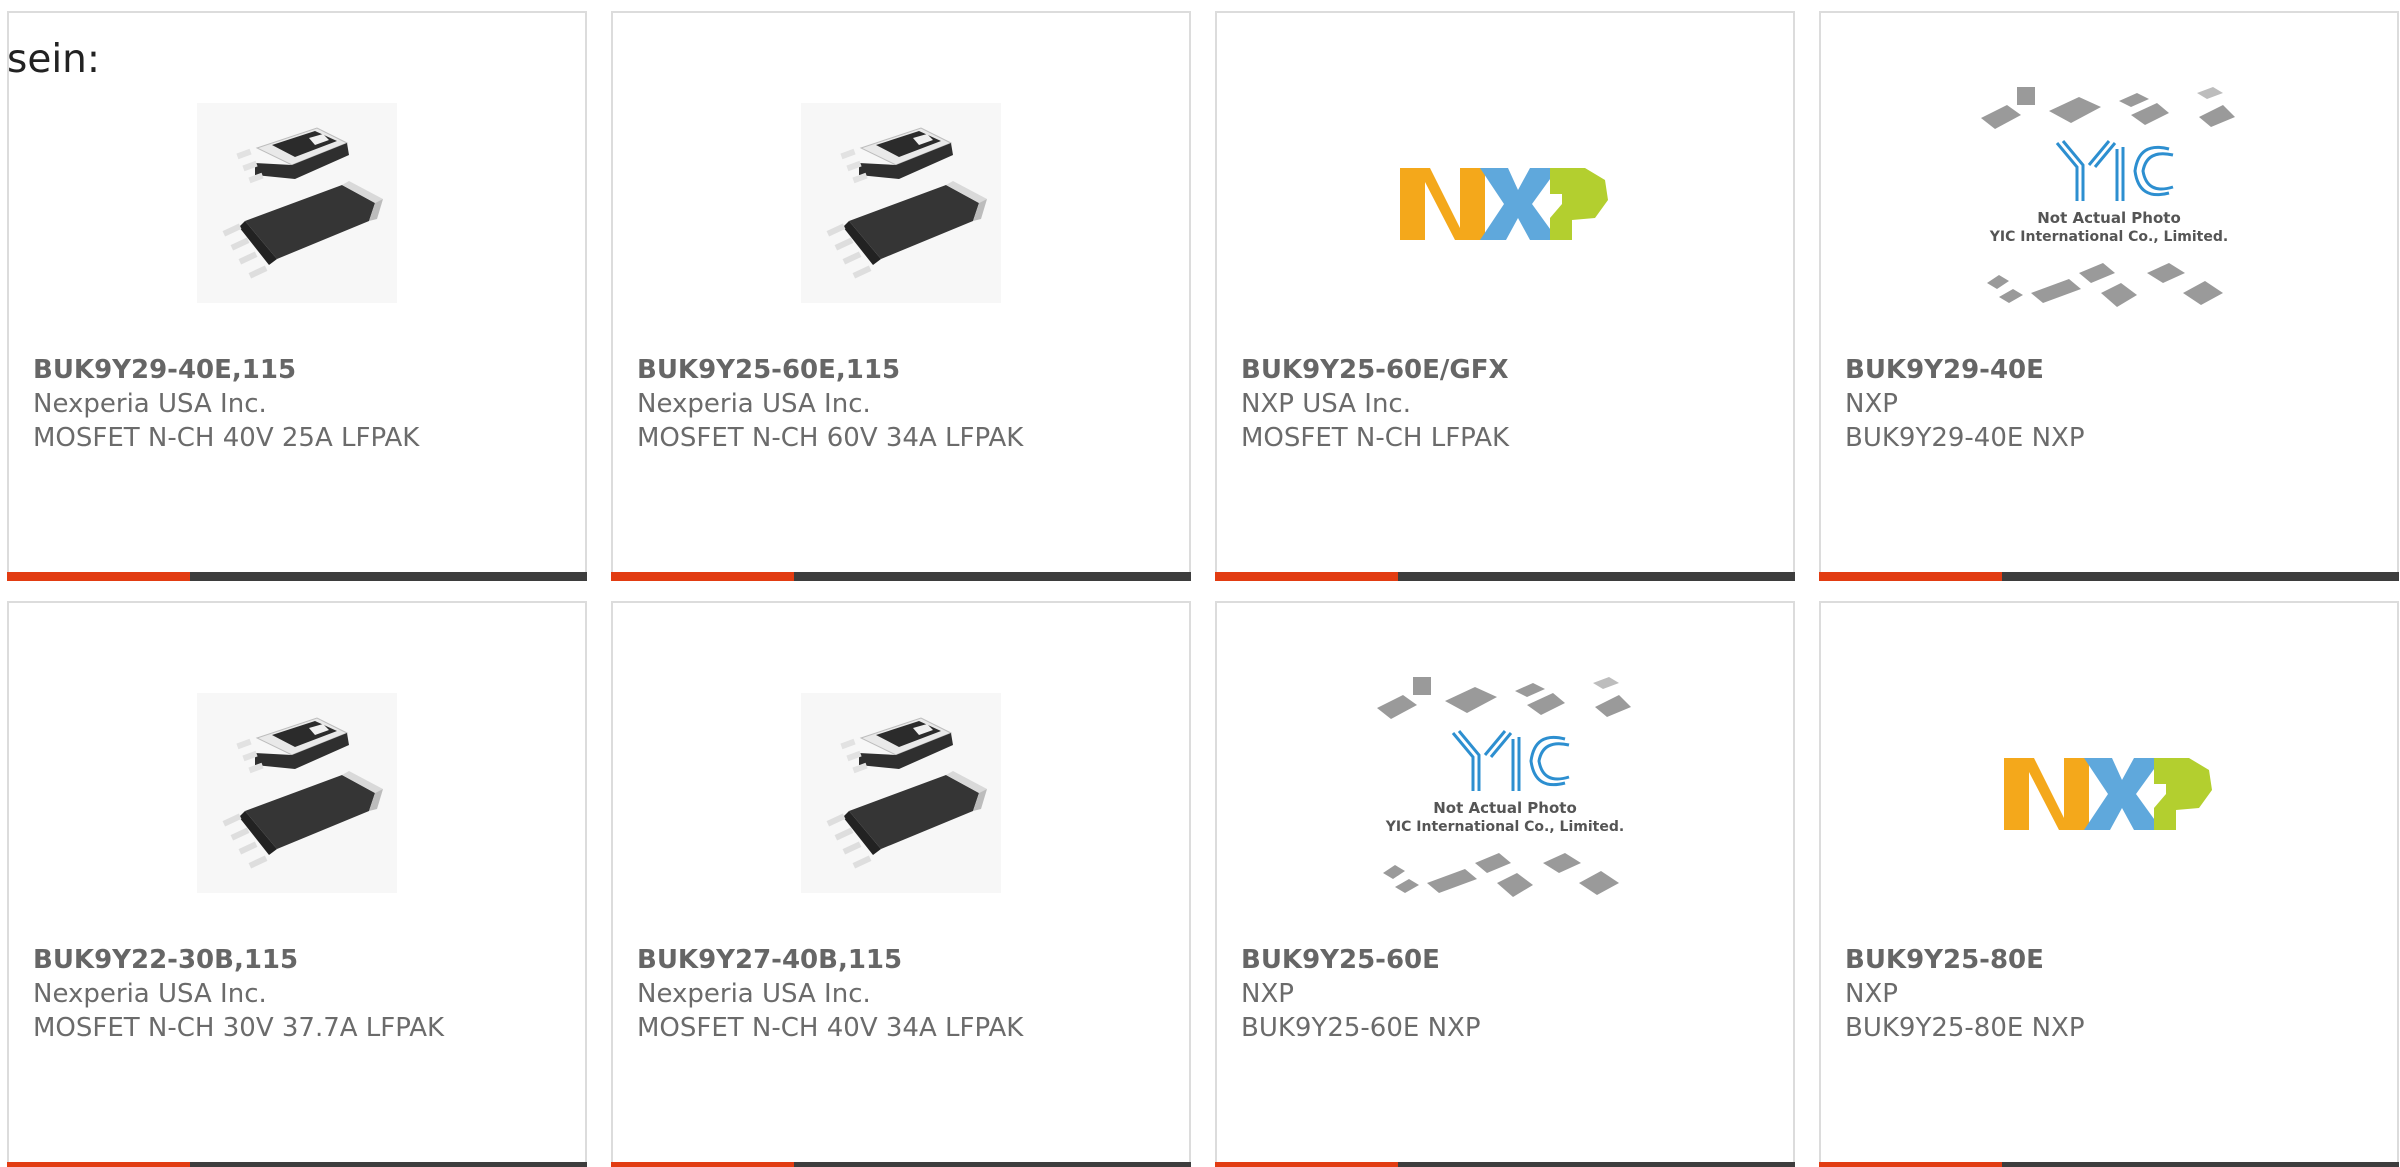  Describe the element at coordinates (2111, 370) in the screenshot. I see `product-part-number: BUK9Y29-40E` at that location.